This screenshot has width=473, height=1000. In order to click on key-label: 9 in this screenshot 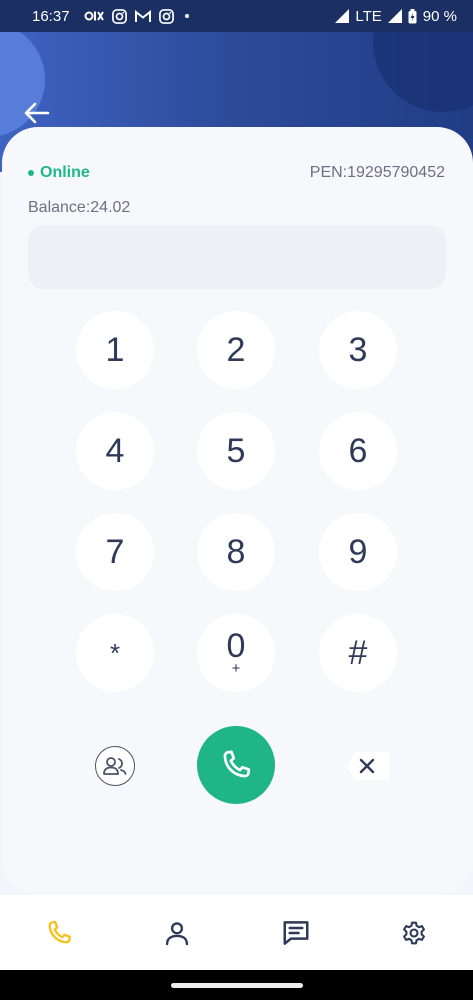, I will do `click(358, 551)`.